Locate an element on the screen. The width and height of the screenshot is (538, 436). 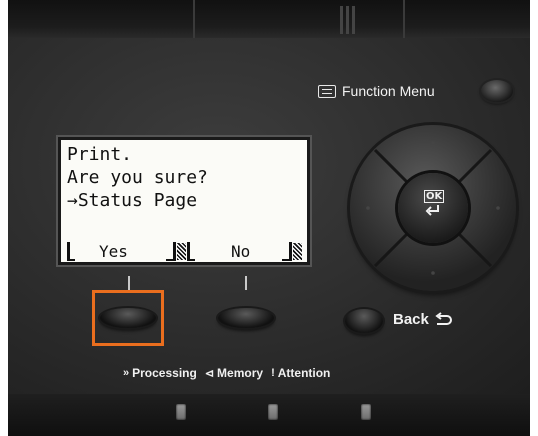
lcd-line-2: Are you sure? is located at coordinates (137, 177).